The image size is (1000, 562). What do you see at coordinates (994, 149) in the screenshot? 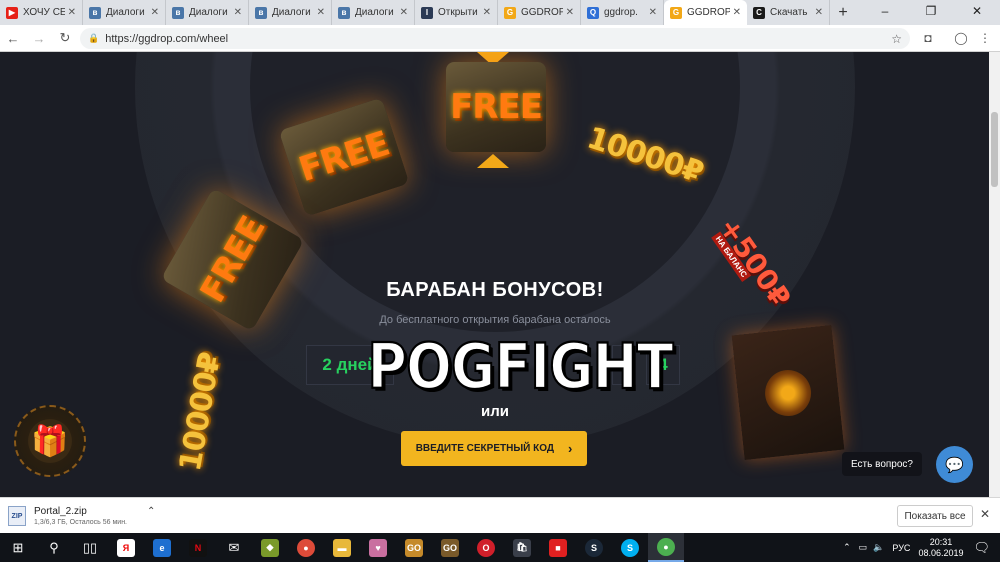
I see `scrollbar-thumb` at bounding box center [994, 149].